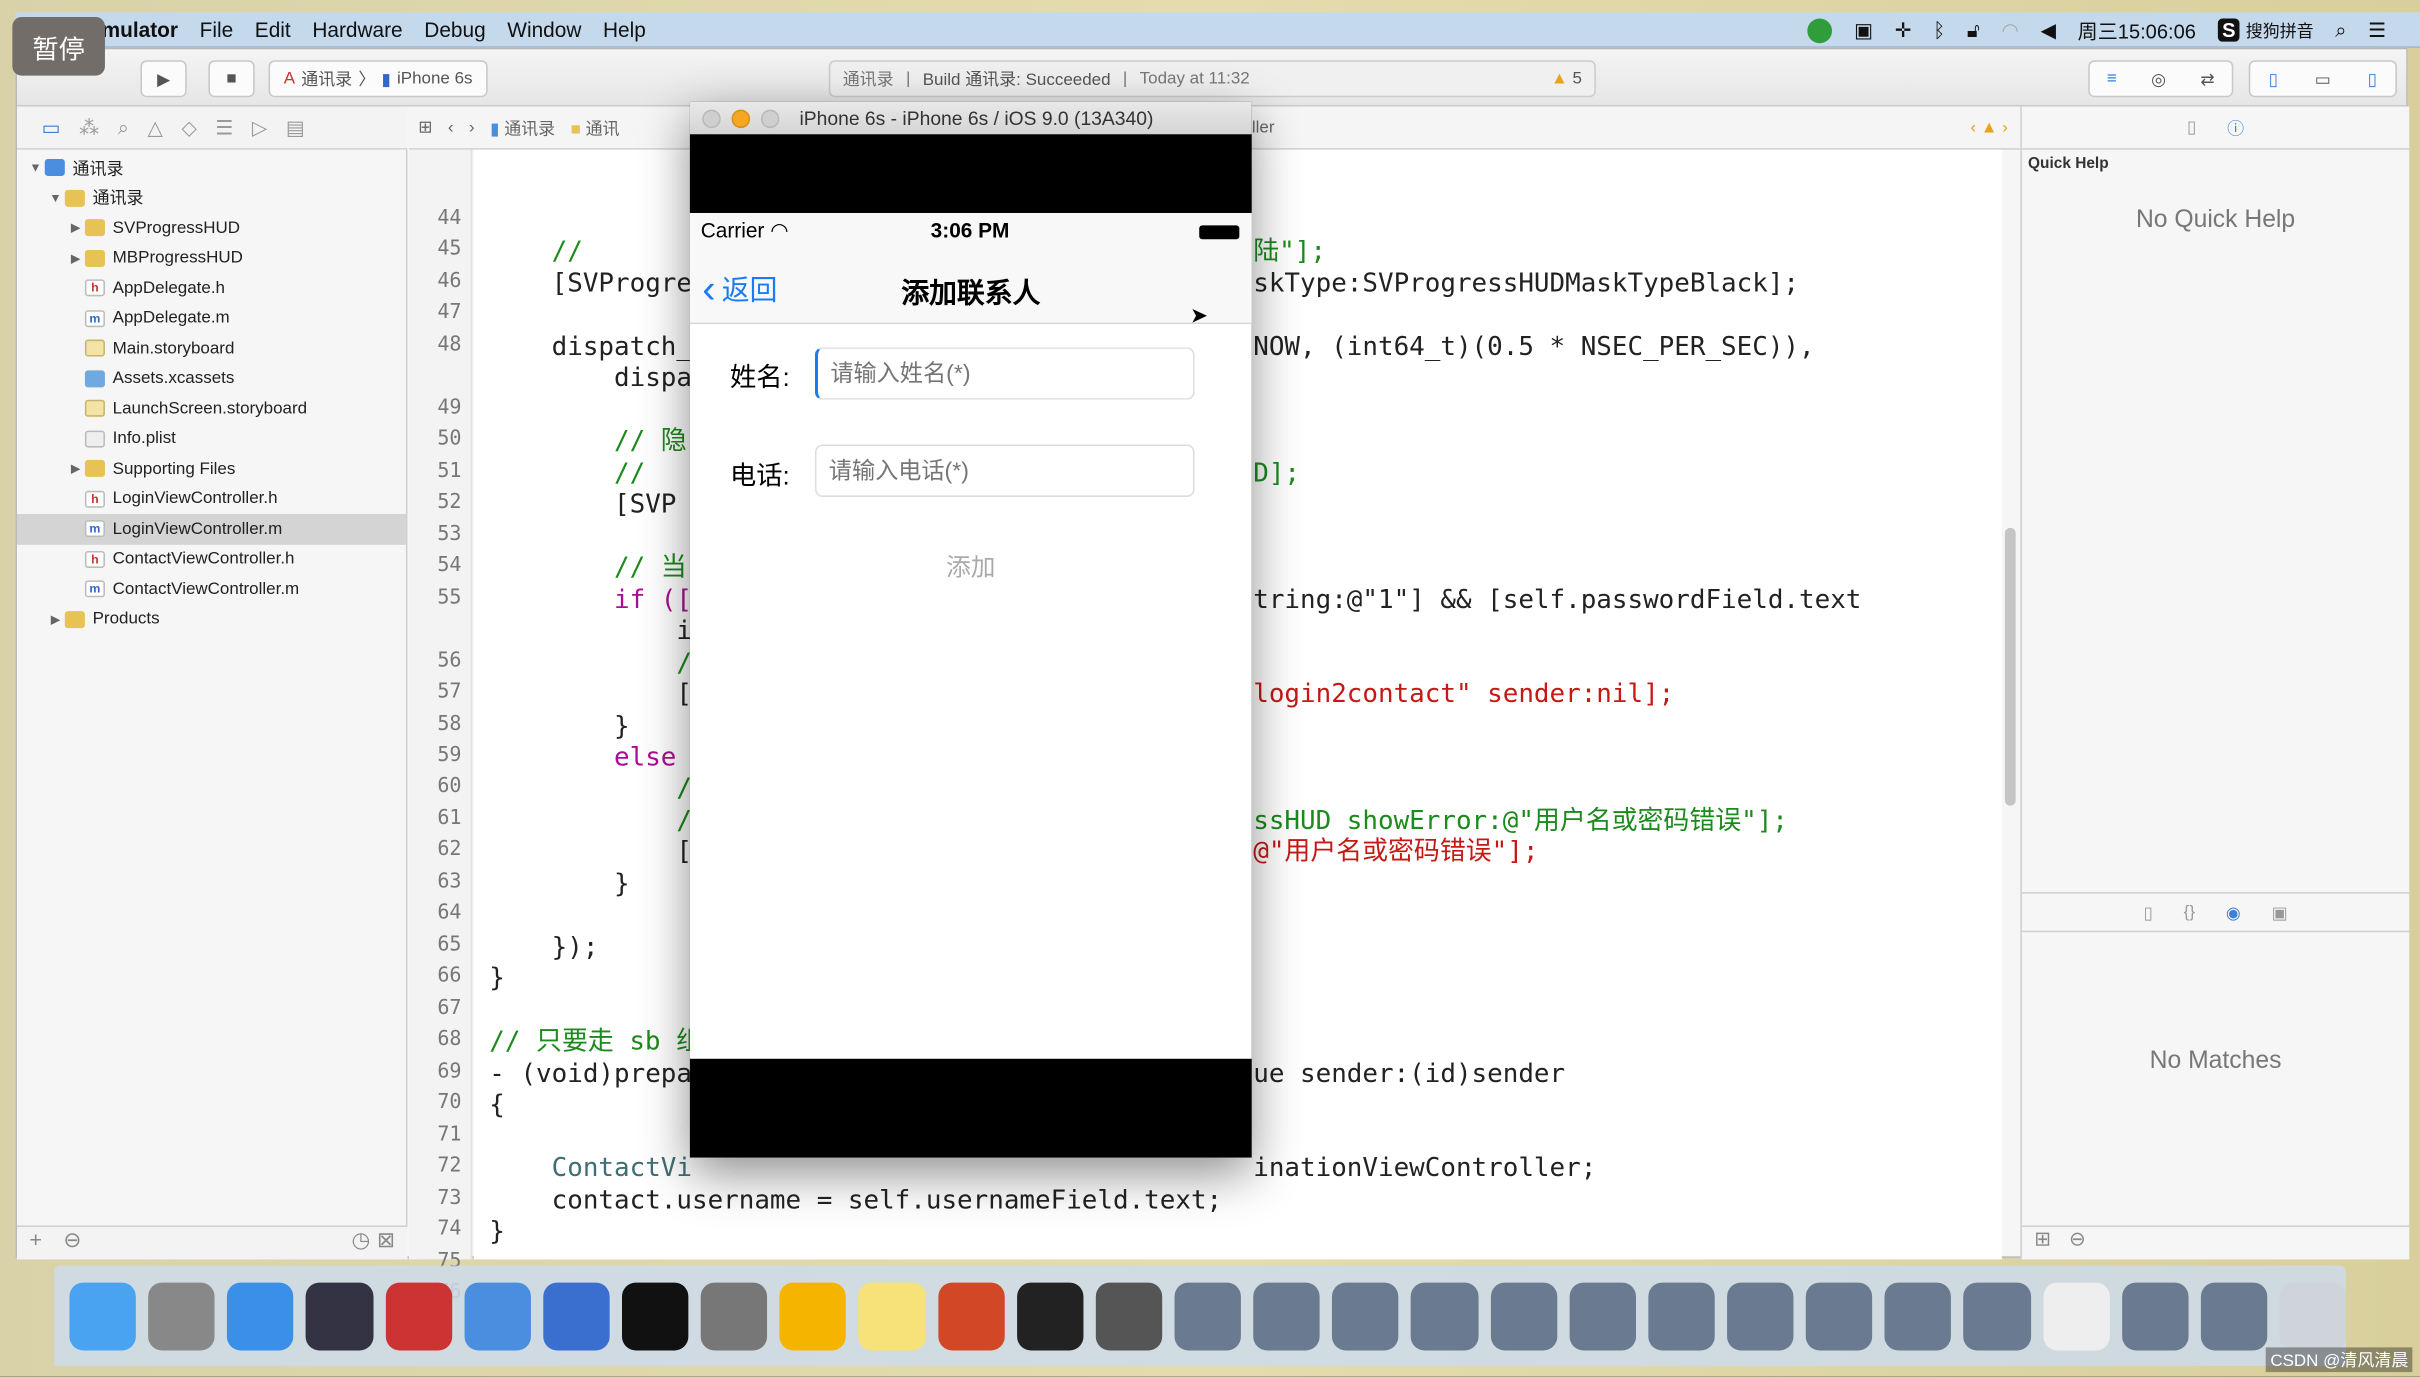 The image size is (2420, 1377). What do you see at coordinates (2042, 1238) in the screenshot?
I see `grid-view-icon: ⊞` at bounding box center [2042, 1238].